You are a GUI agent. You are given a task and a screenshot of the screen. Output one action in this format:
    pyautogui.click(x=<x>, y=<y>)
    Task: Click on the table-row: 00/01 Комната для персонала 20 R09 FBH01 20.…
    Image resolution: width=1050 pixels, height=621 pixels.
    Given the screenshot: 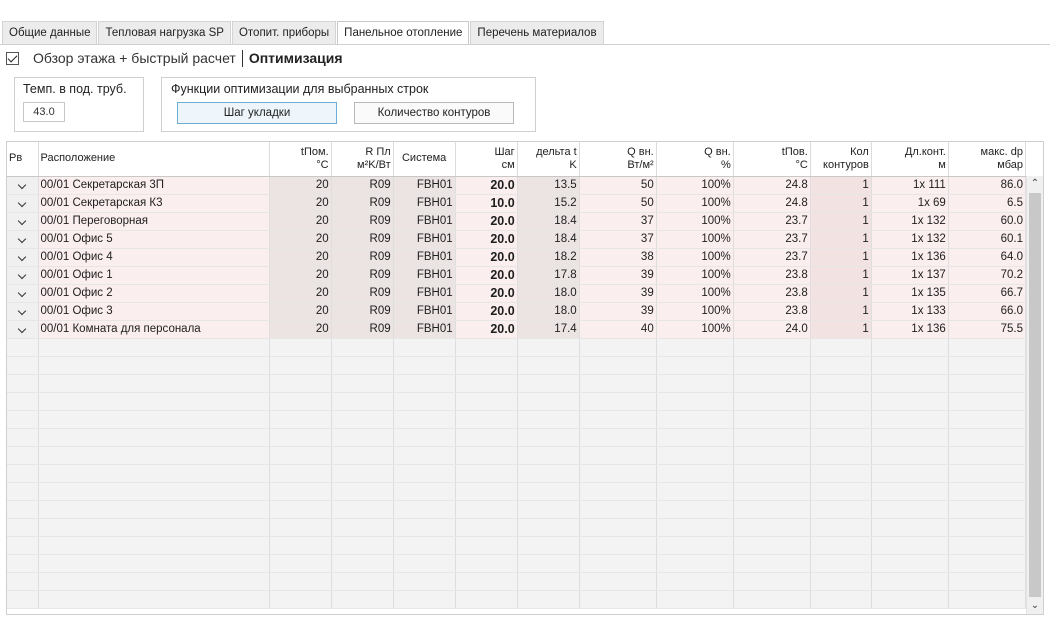 What is the action you would take?
    pyautogui.click(x=517, y=329)
    